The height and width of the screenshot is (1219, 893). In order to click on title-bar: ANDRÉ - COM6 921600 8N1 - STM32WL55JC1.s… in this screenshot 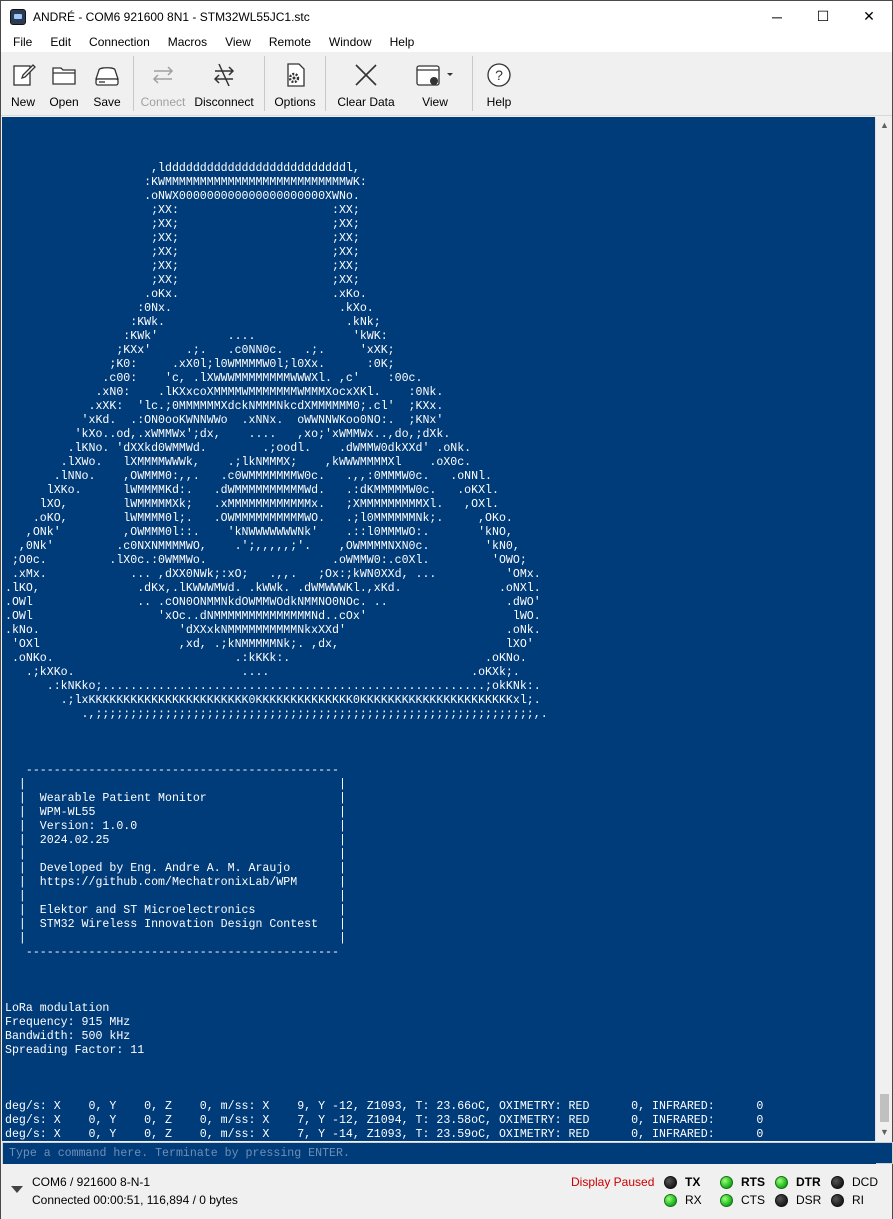, I will do `click(446, 16)`.